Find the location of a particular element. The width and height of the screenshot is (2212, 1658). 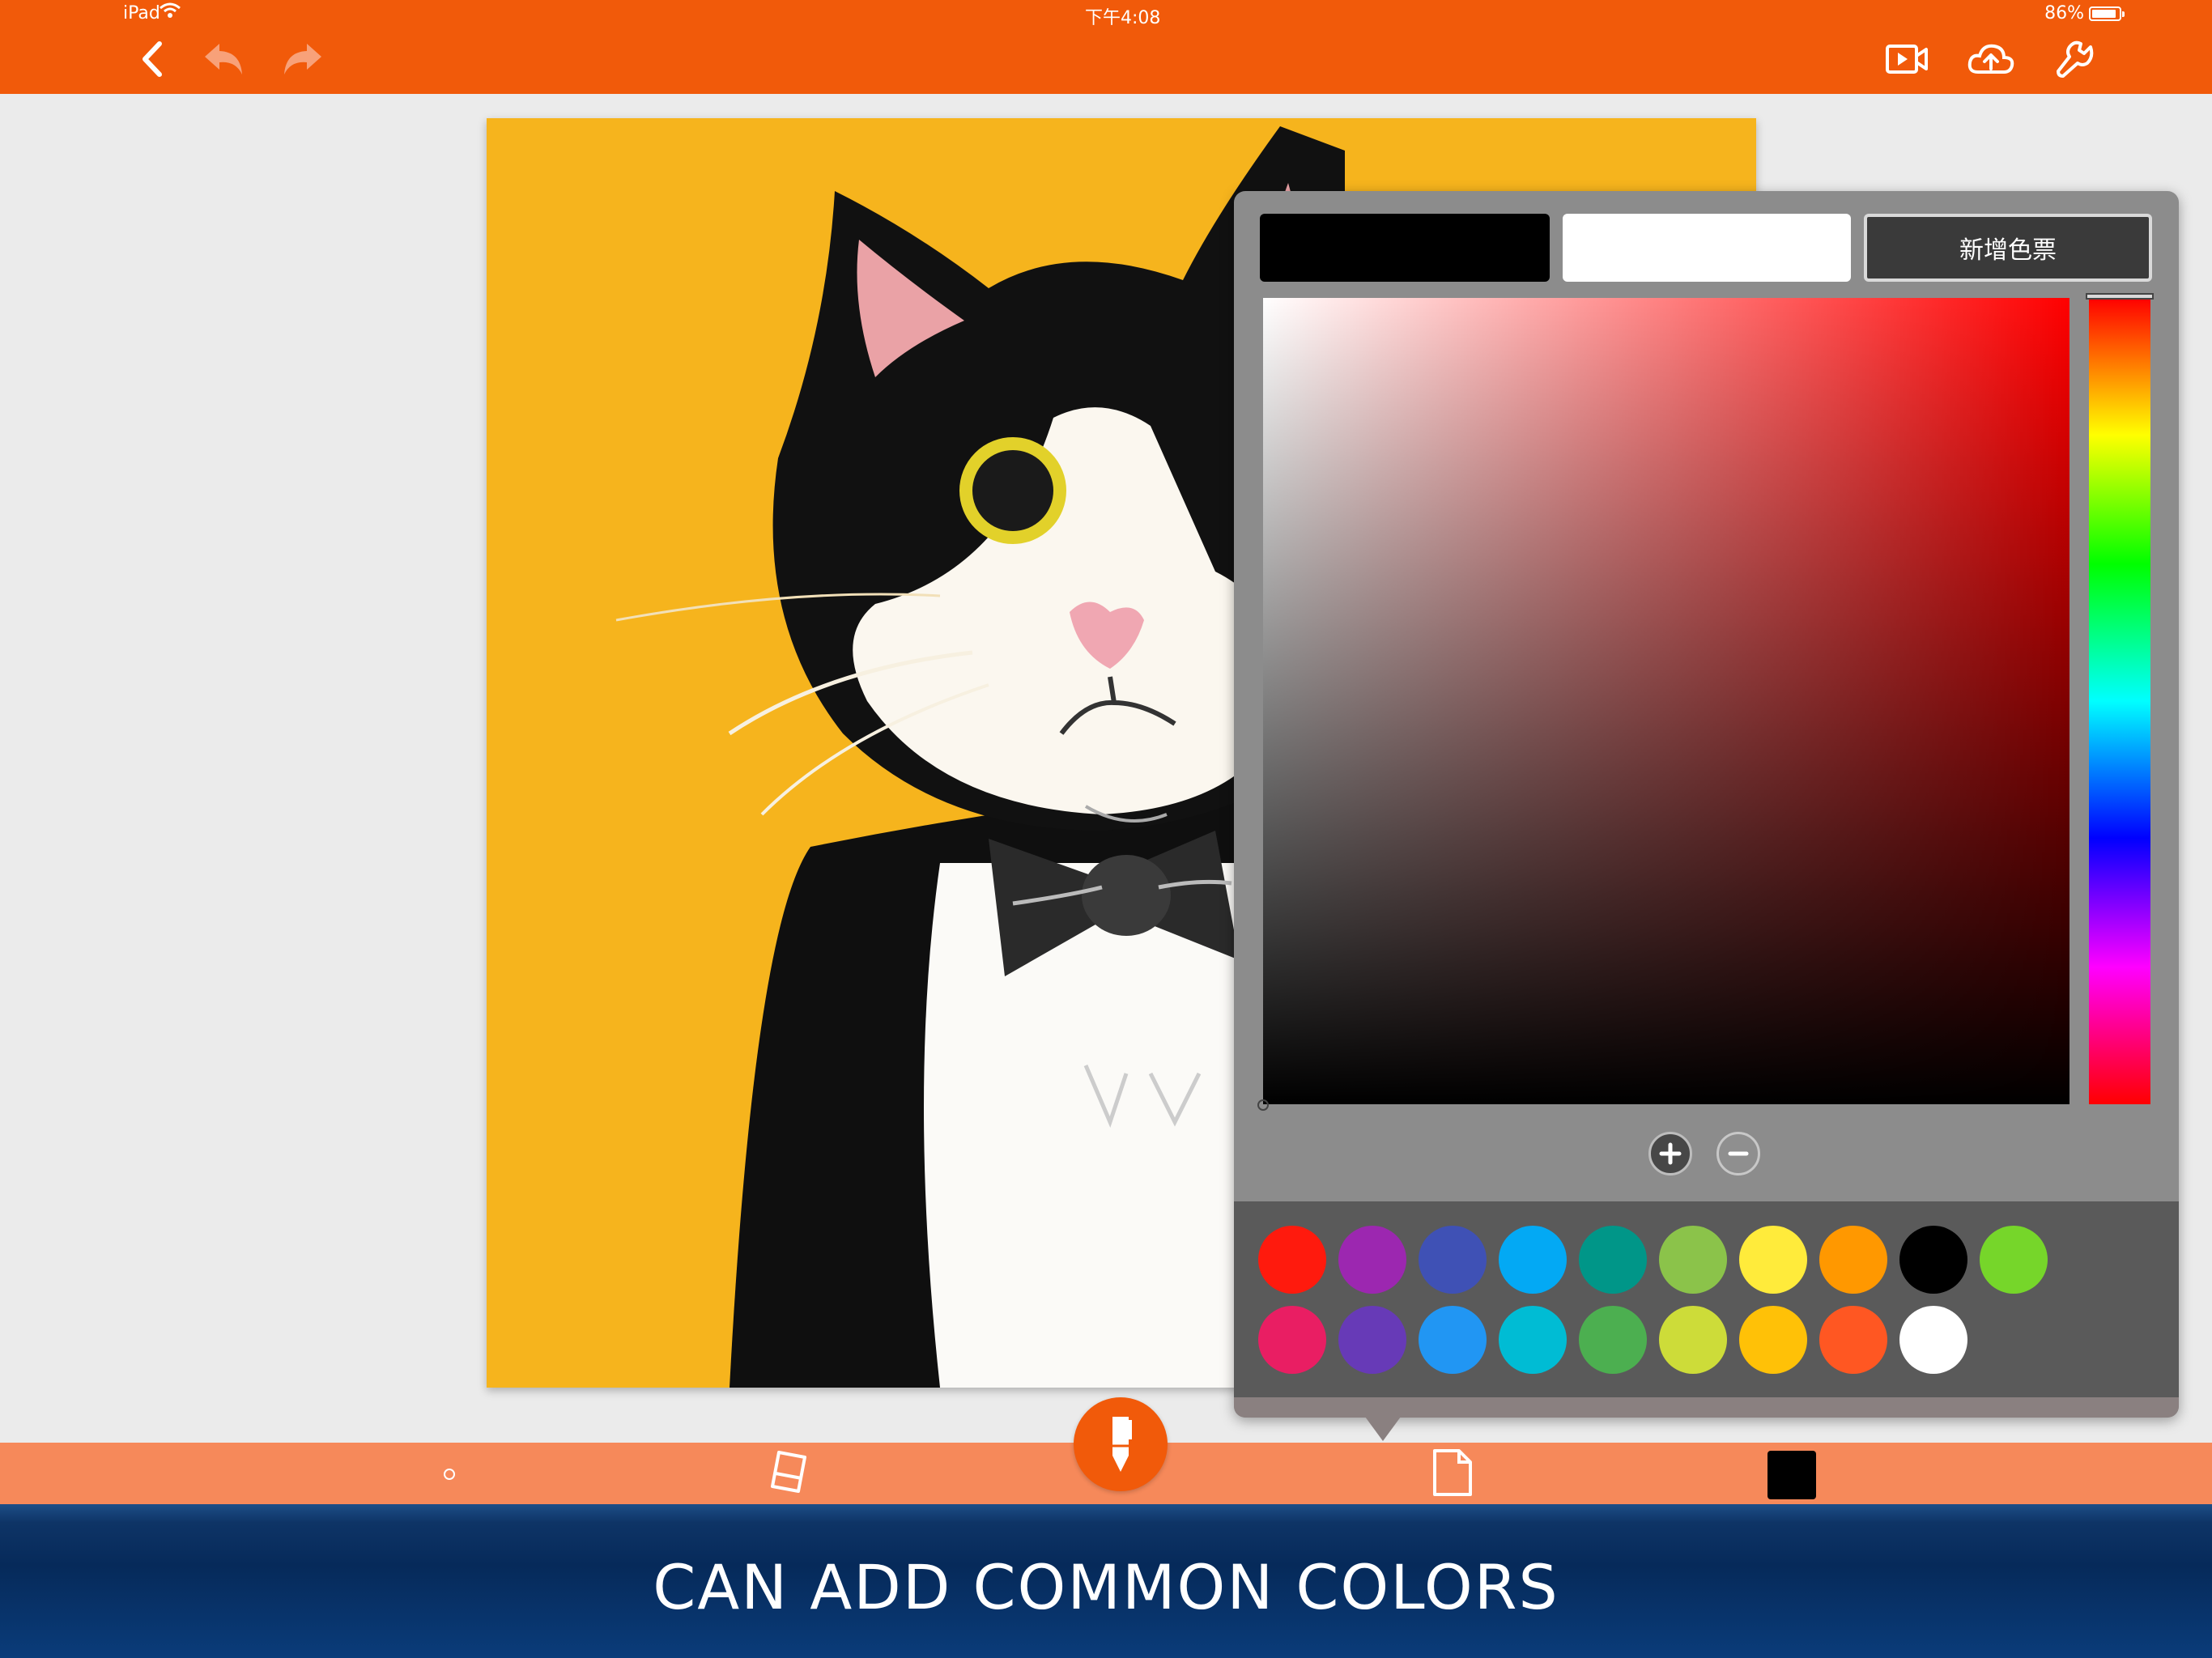

add-color-button is located at coordinates (1670, 1153).